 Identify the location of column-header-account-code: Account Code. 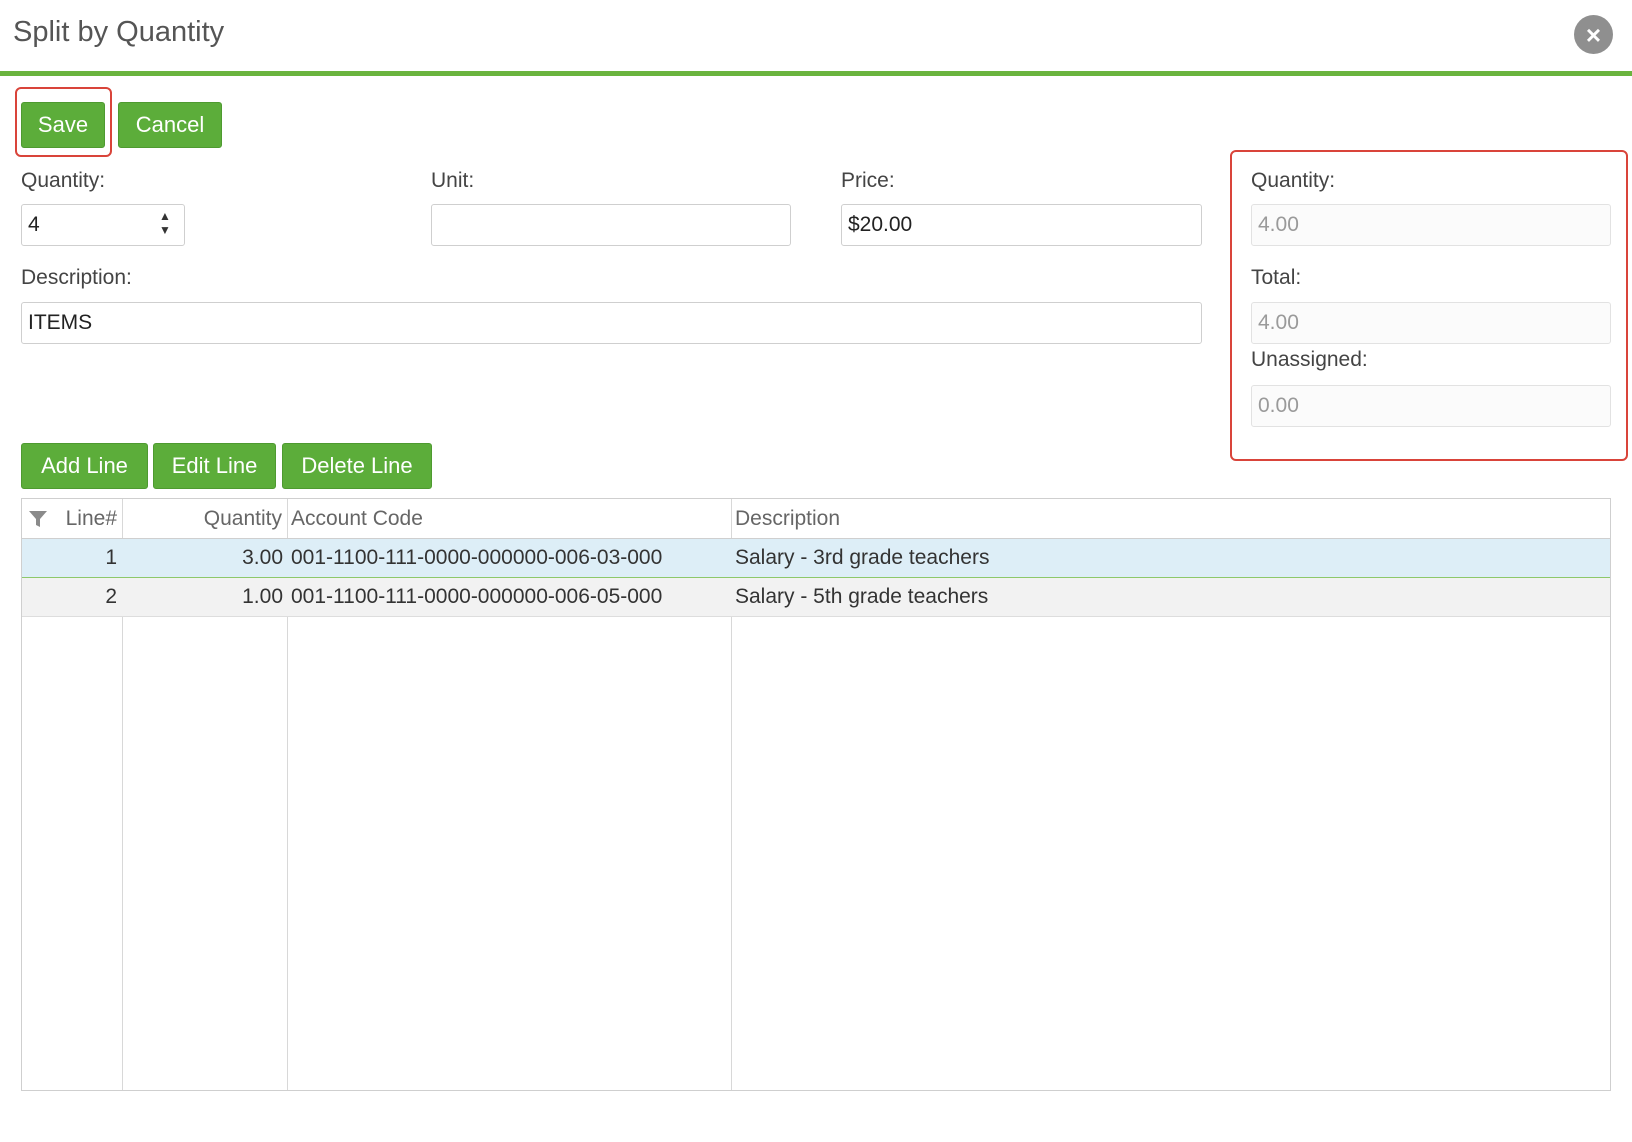
(357, 519).